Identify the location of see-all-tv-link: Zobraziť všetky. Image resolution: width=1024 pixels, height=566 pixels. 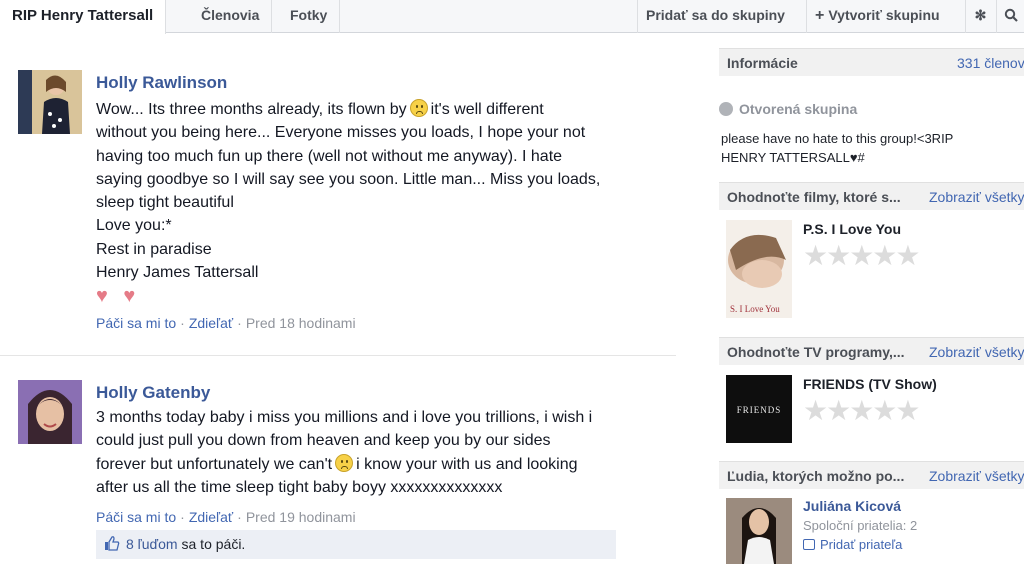
(976, 351).